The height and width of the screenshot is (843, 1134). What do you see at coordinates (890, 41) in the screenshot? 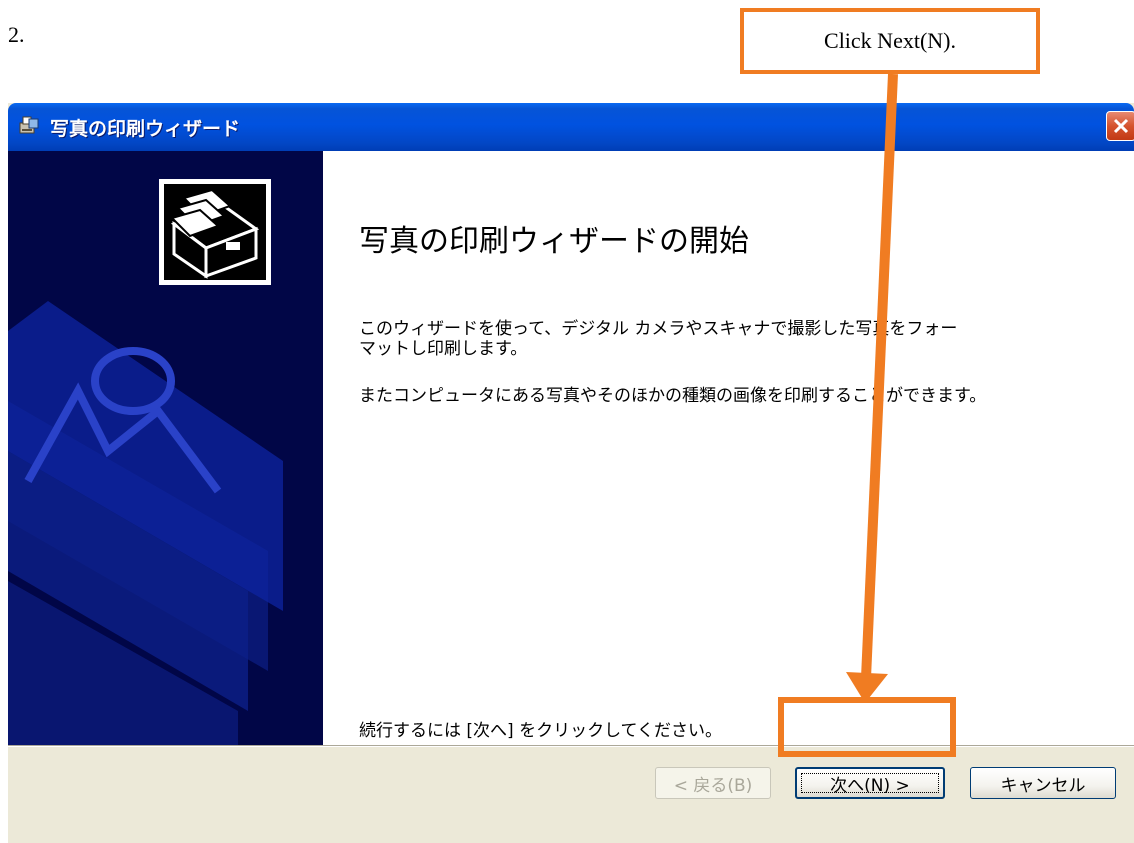
I see `instruction-callout: Click Next(N).` at bounding box center [890, 41].